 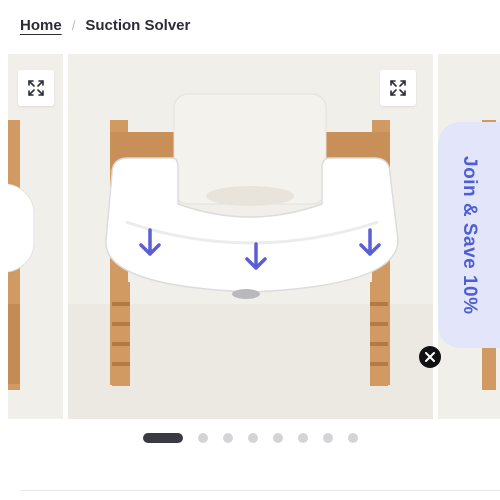 I want to click on breadcrumb-home-link: Home, so click(x=41, y=25).